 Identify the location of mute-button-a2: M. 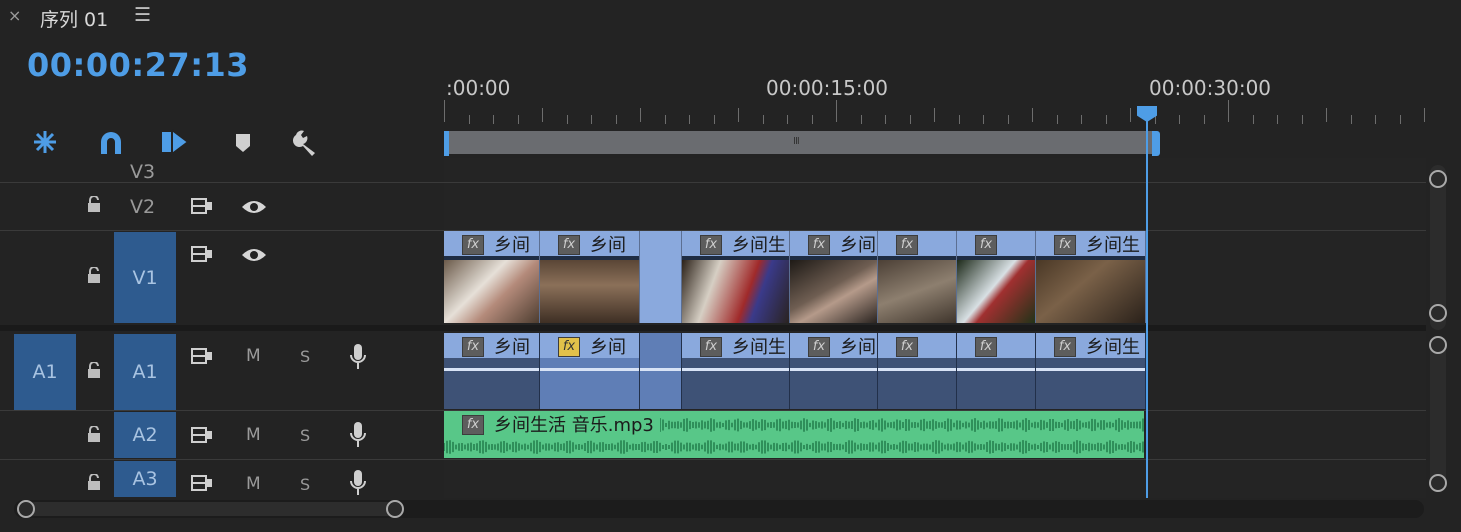
(253, 435).